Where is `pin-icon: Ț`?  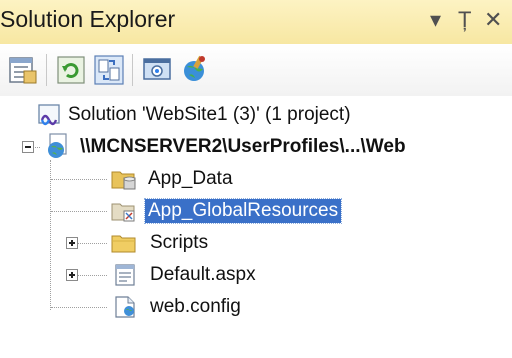 pin-icon: Ț is located at coordinates (464, 20).